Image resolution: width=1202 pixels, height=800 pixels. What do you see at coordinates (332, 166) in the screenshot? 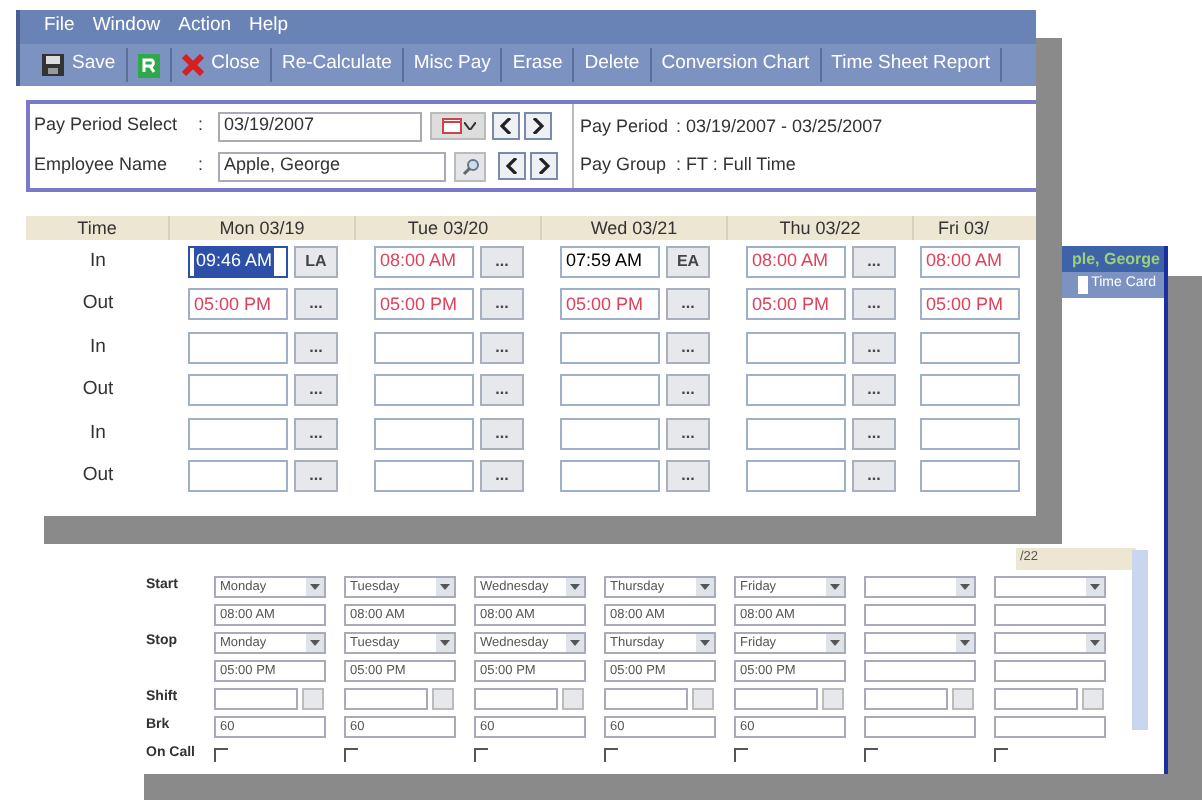
I see `employee-field: Apple, George` at bounding box center [332, 166].